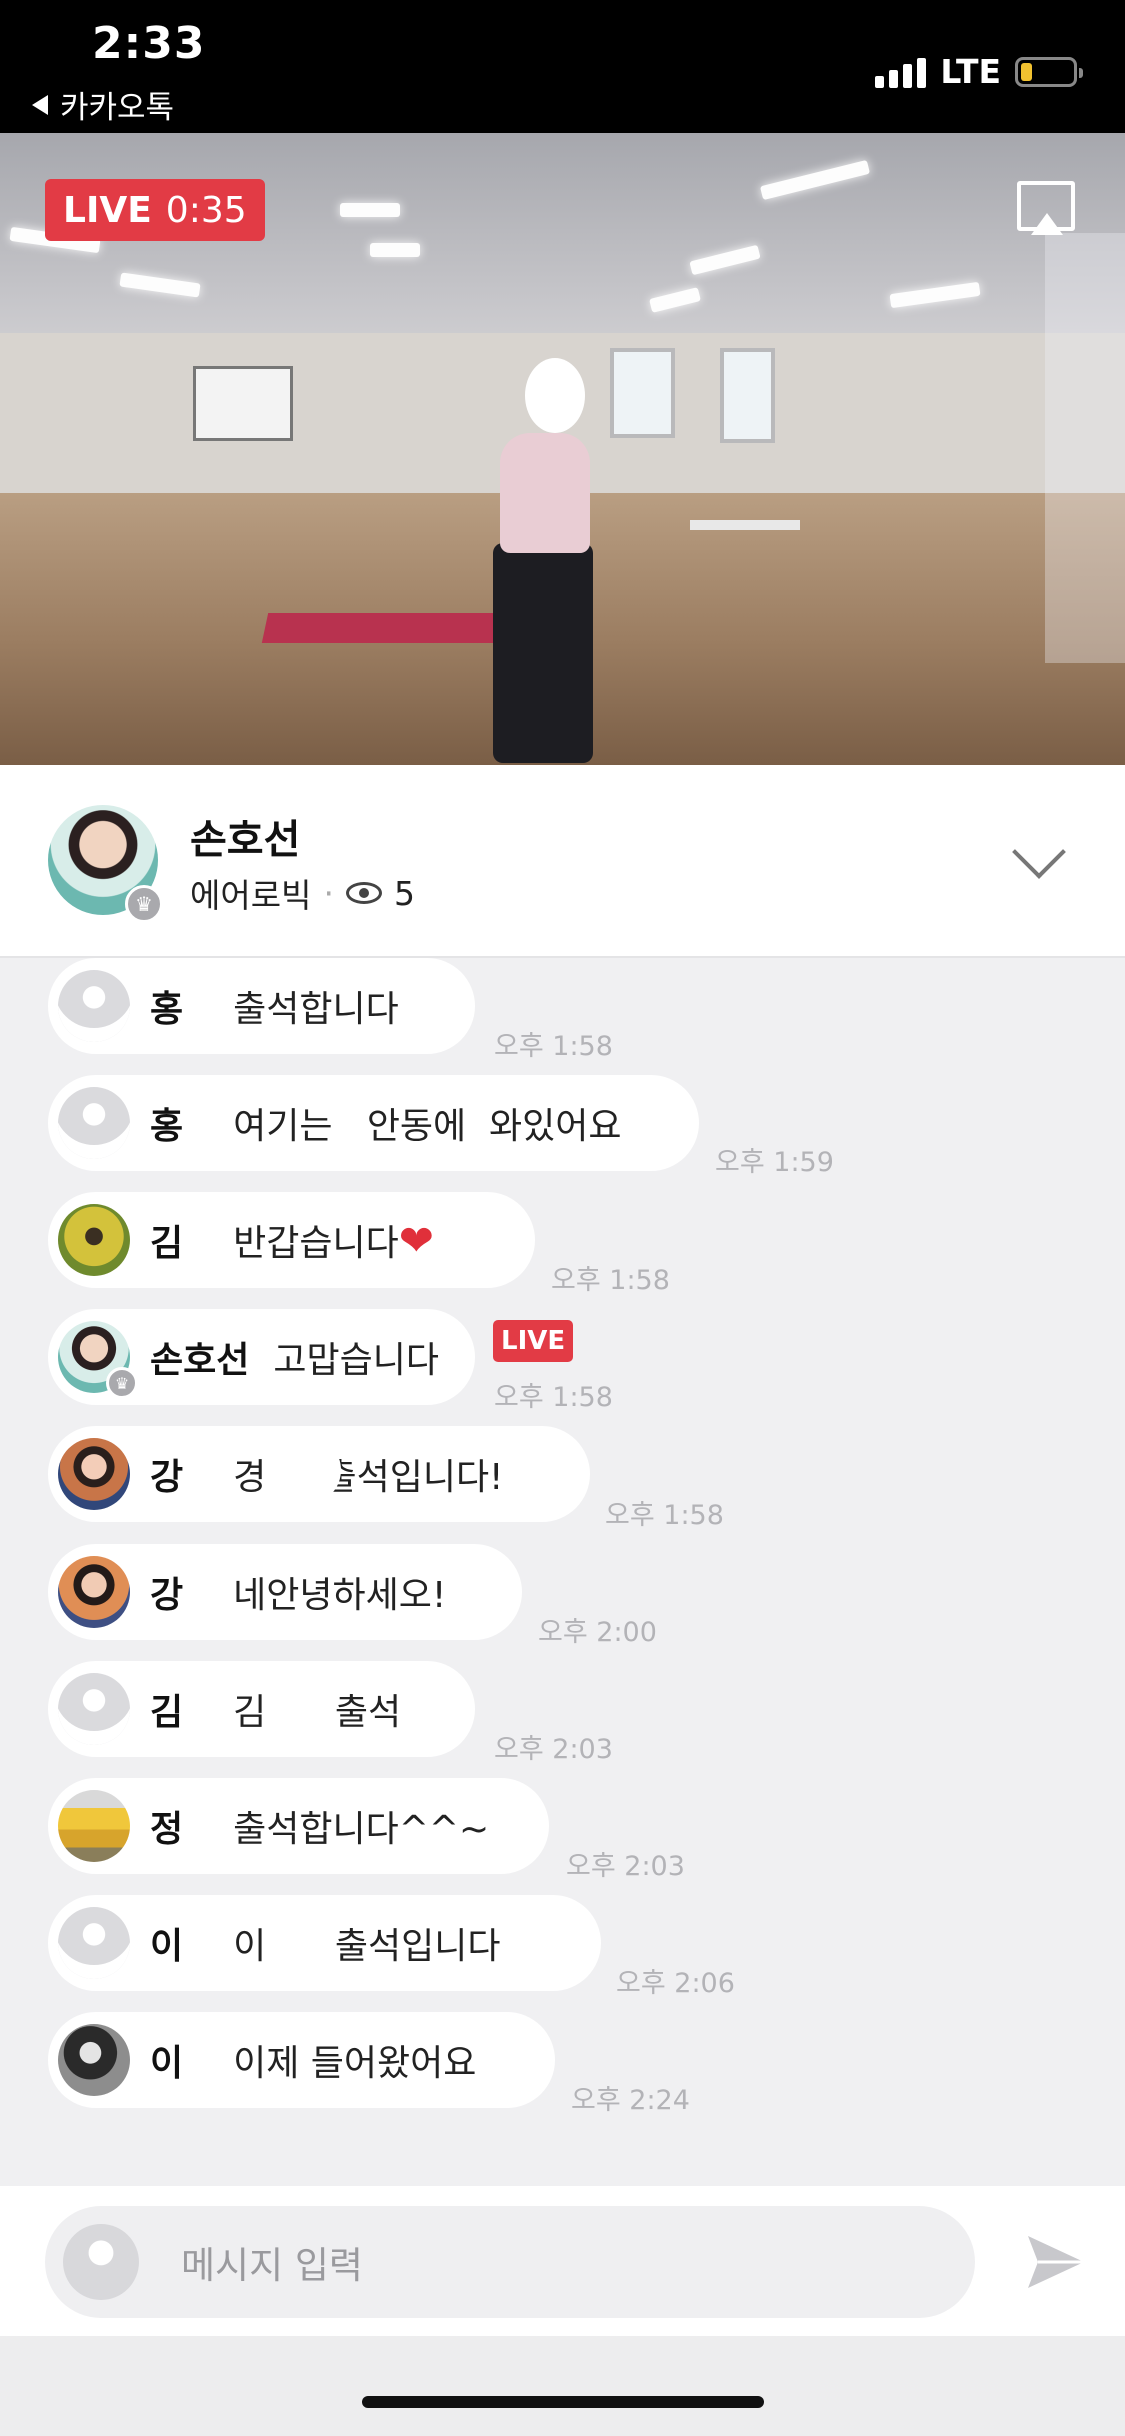  What do you see at coordinates (970, 71) in the screenshot?
I see `network-type: LTE` at bounding box center [970, 71].